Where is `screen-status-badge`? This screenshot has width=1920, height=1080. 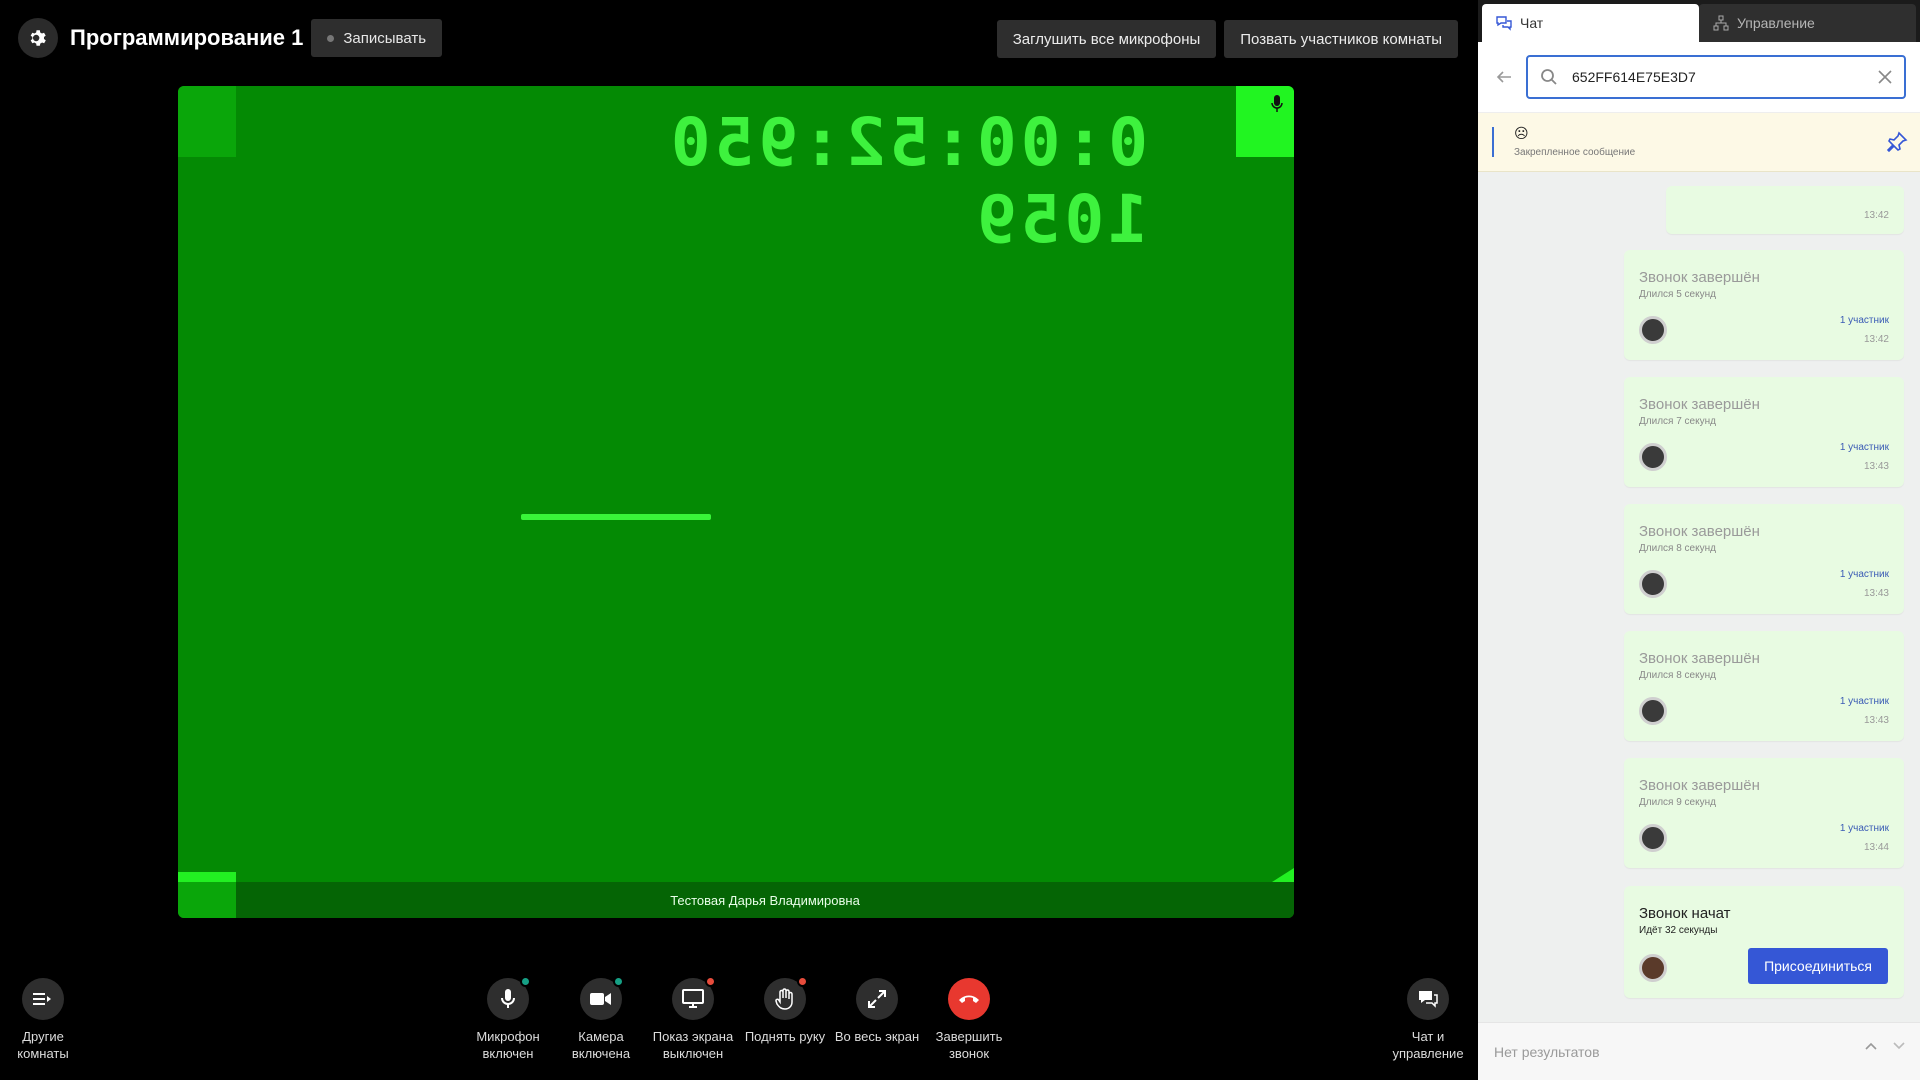 screen-status-badge is located at coordinates (710, 981).